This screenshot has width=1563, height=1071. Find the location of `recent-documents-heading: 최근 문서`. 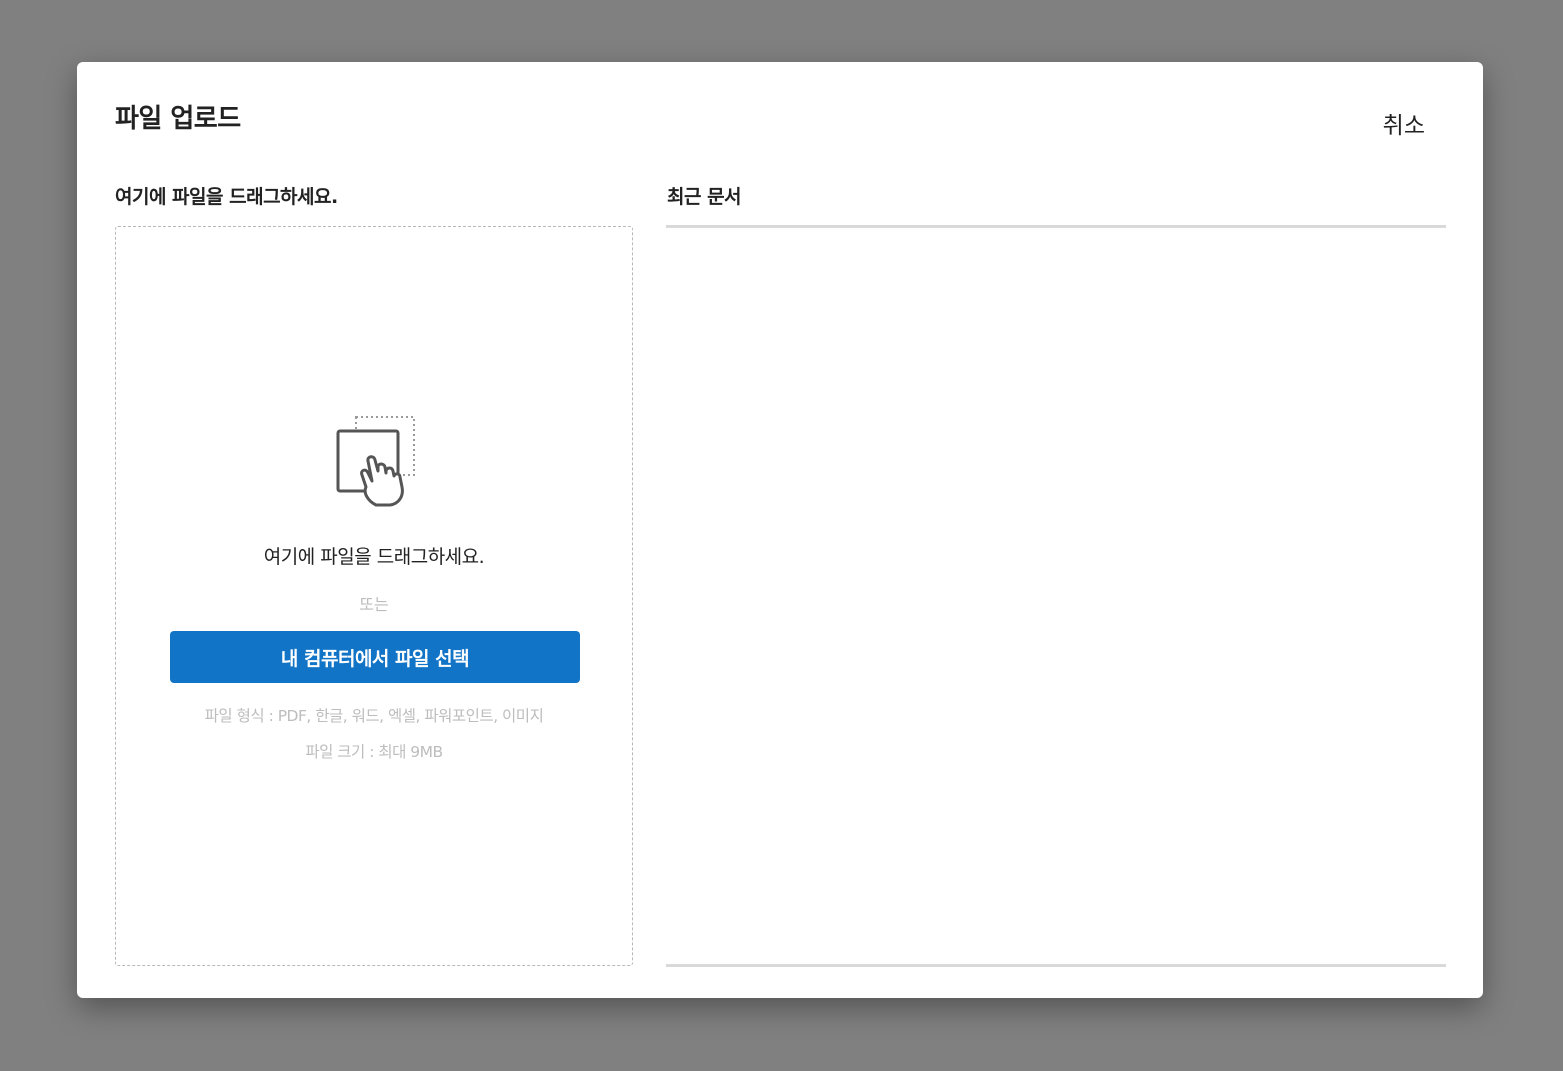

recent-documents-heading: 최근 문서 is located at coordinates (704, 197).